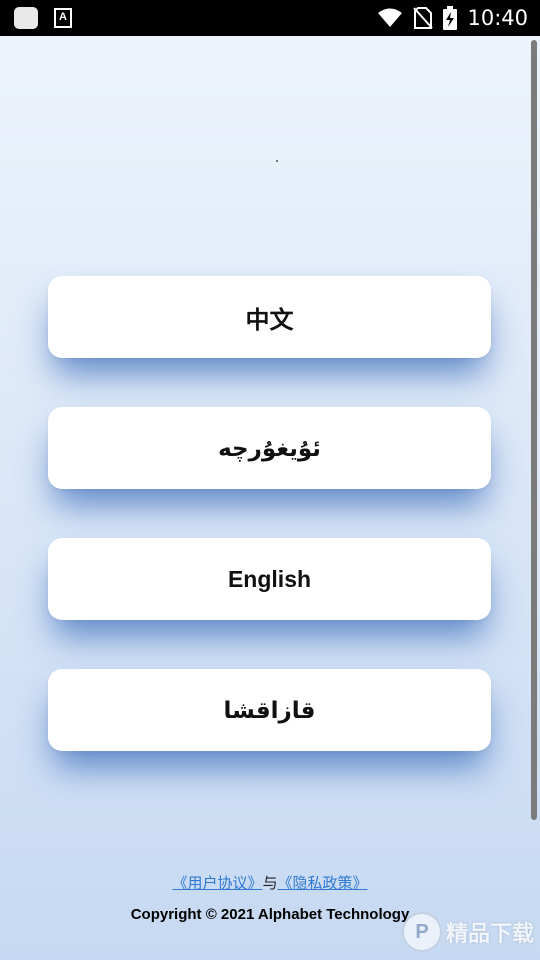 The image size is (540, 960). What do you see at coordinates (423, 18) in the screenshot?
I see `no-sim-icon` at bounding box center [423, 18].